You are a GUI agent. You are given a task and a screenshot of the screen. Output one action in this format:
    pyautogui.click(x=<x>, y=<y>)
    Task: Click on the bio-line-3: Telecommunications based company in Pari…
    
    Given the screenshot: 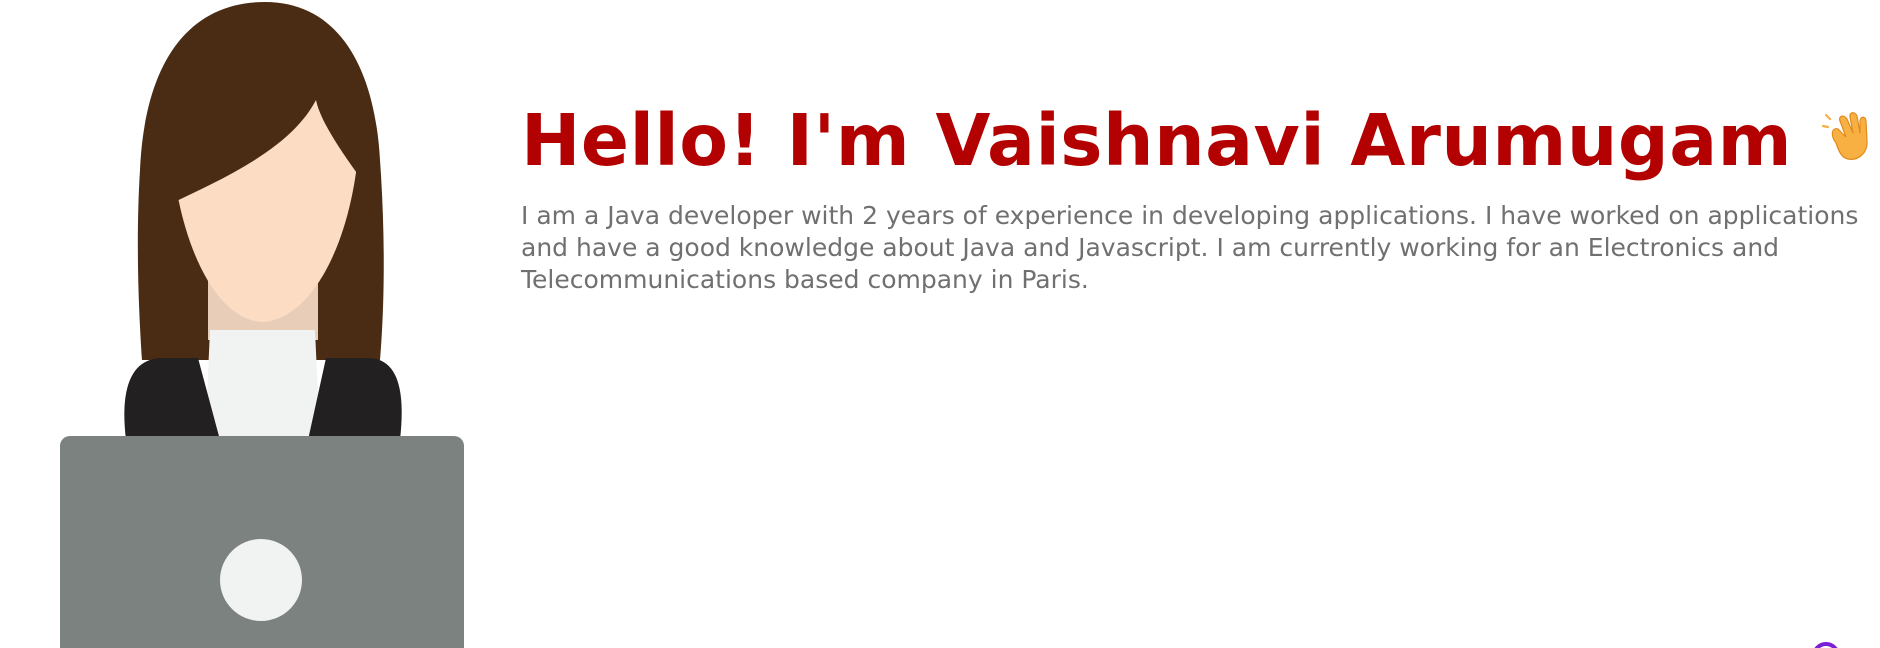 What is the action you would take?
    pyautogui.click(x=805, y=280)
    